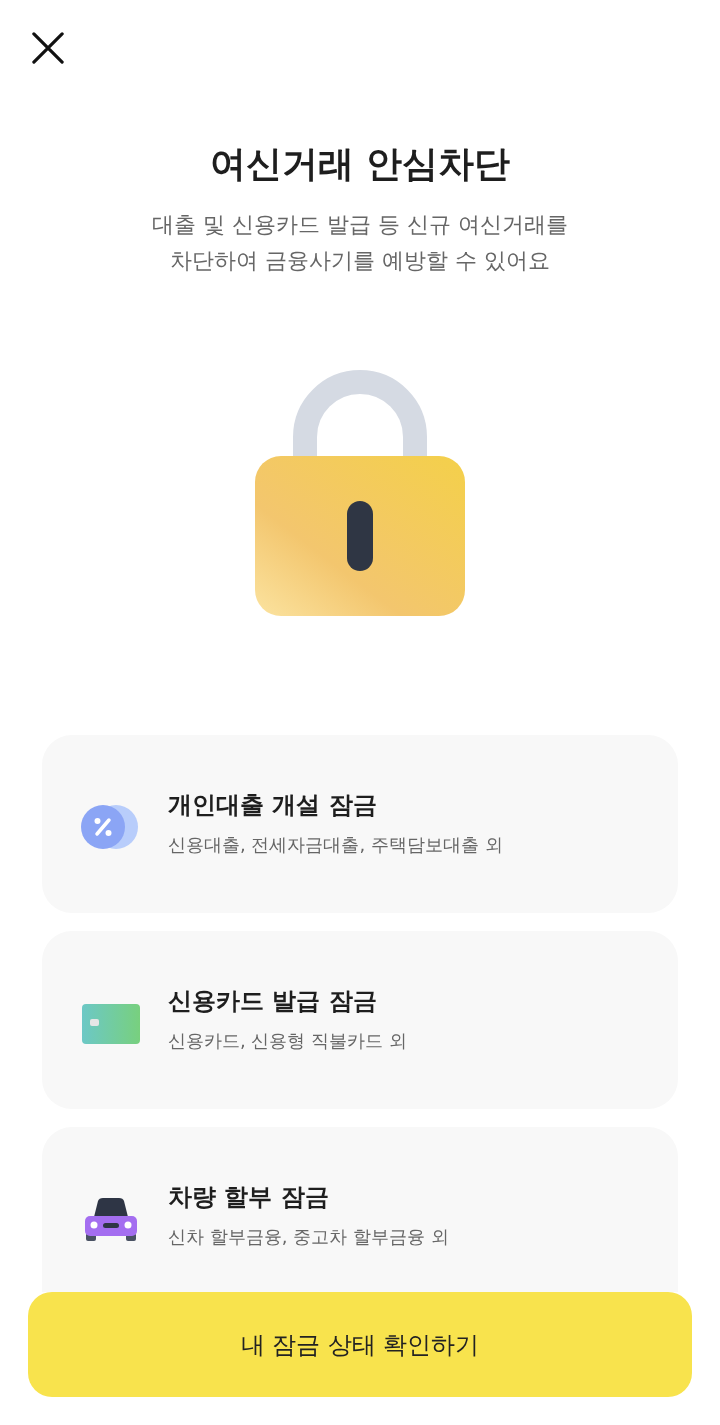  Describe the element at coordinates (335, 845) in the screenshot. I see `option-description: 신용대출, 전세자금대출, 주택담보대출 외` at that location.